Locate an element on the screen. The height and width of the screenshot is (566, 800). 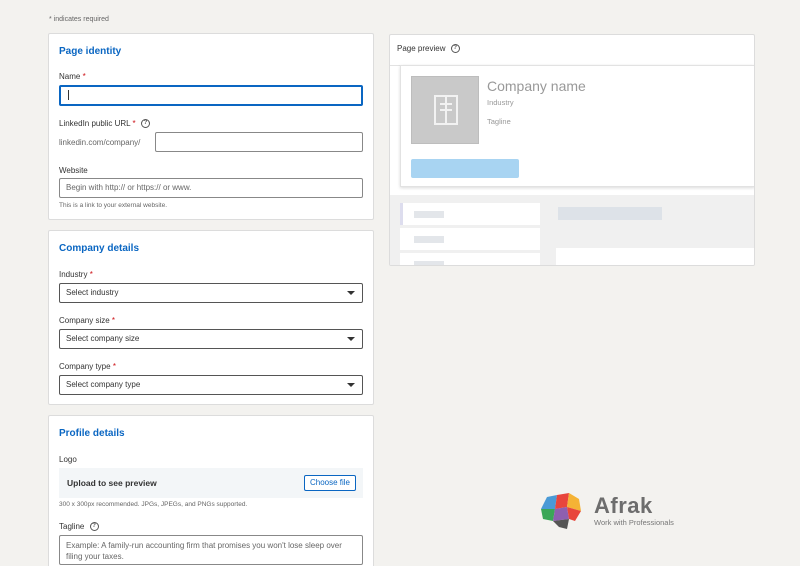
website-input: Begin with http:// or https:// or www. is located at coordinates (211, 188).